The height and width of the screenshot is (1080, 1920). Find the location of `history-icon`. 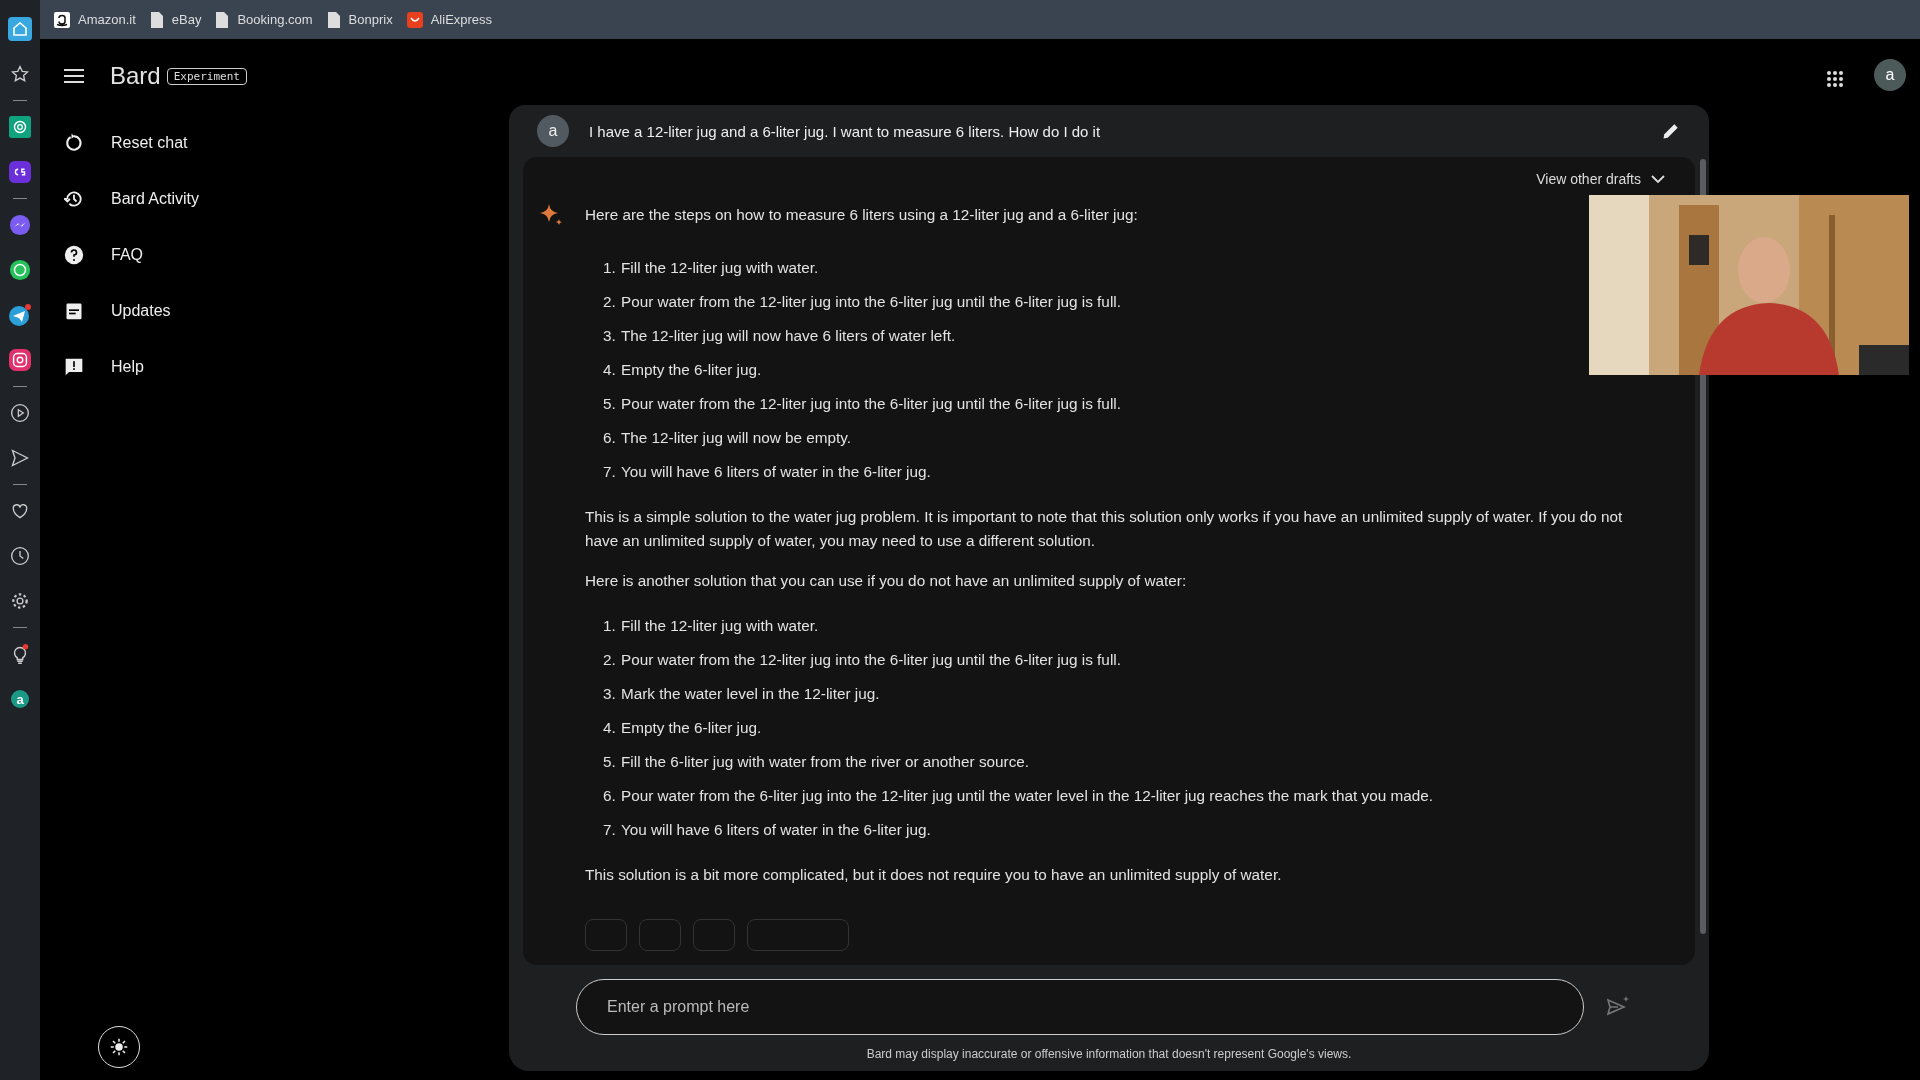

history-icon is located at coordinates (74, 199).